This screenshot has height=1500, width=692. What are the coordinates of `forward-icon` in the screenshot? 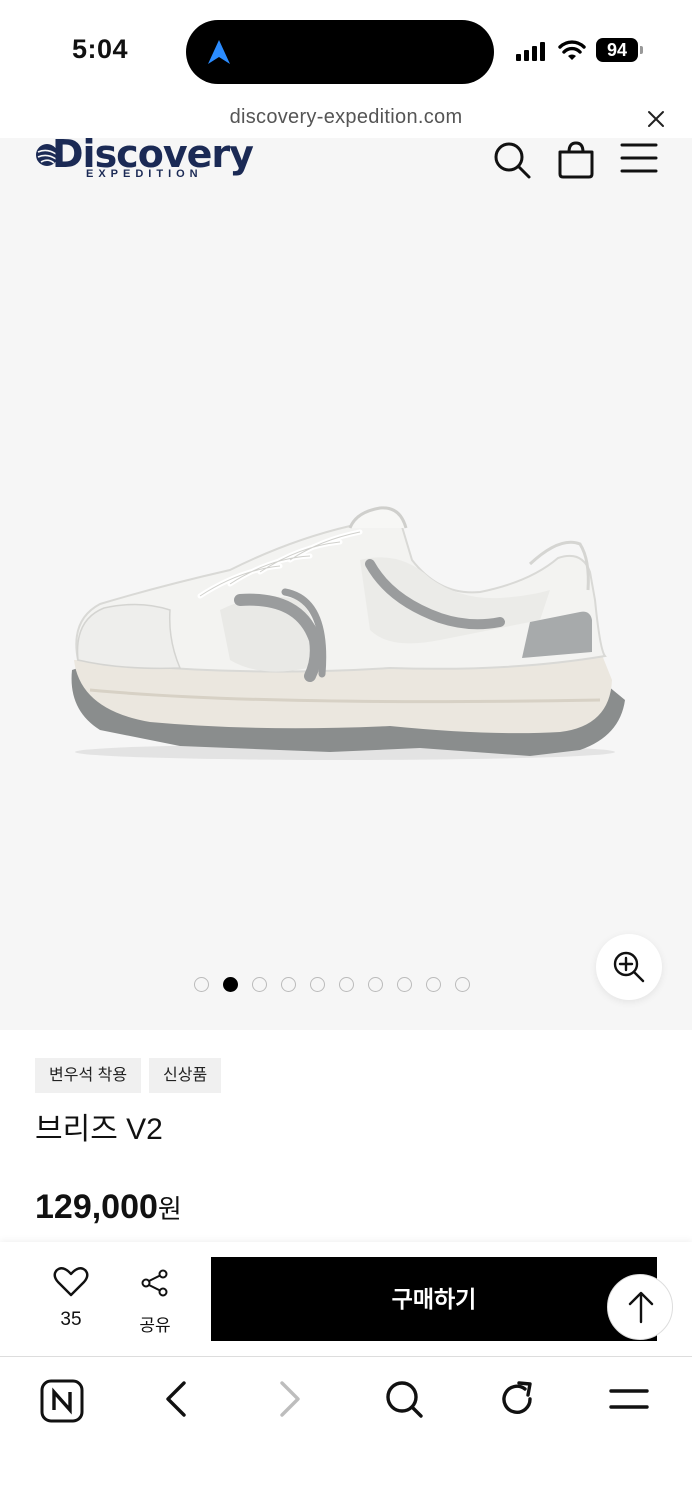 It's located at (290, 1399).